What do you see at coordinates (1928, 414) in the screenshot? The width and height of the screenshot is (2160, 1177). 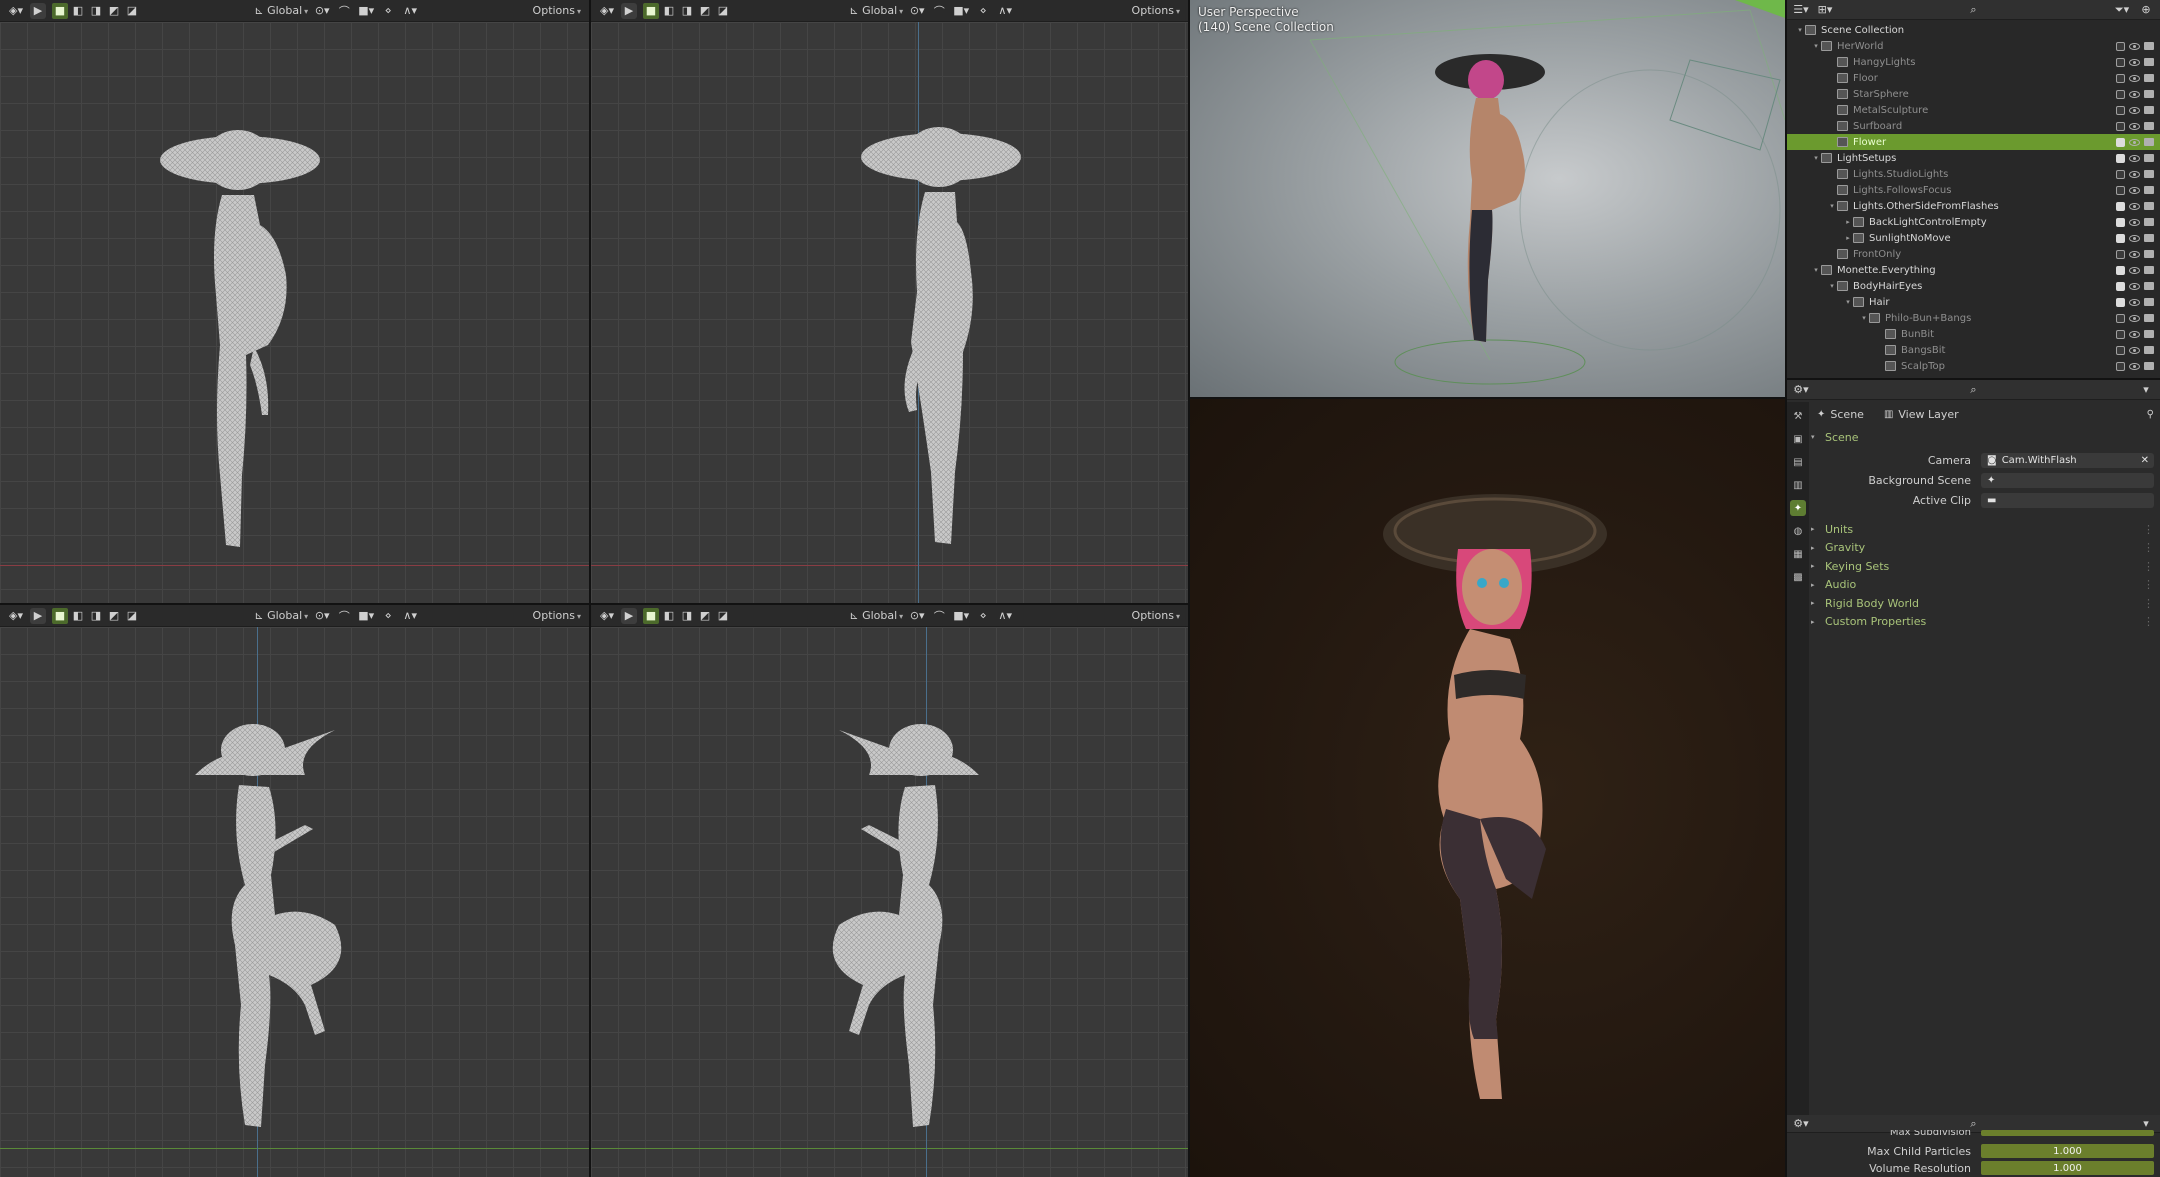 I see `breadcrumb-view-layer: View Layer` at bounding box center [1928, 414].